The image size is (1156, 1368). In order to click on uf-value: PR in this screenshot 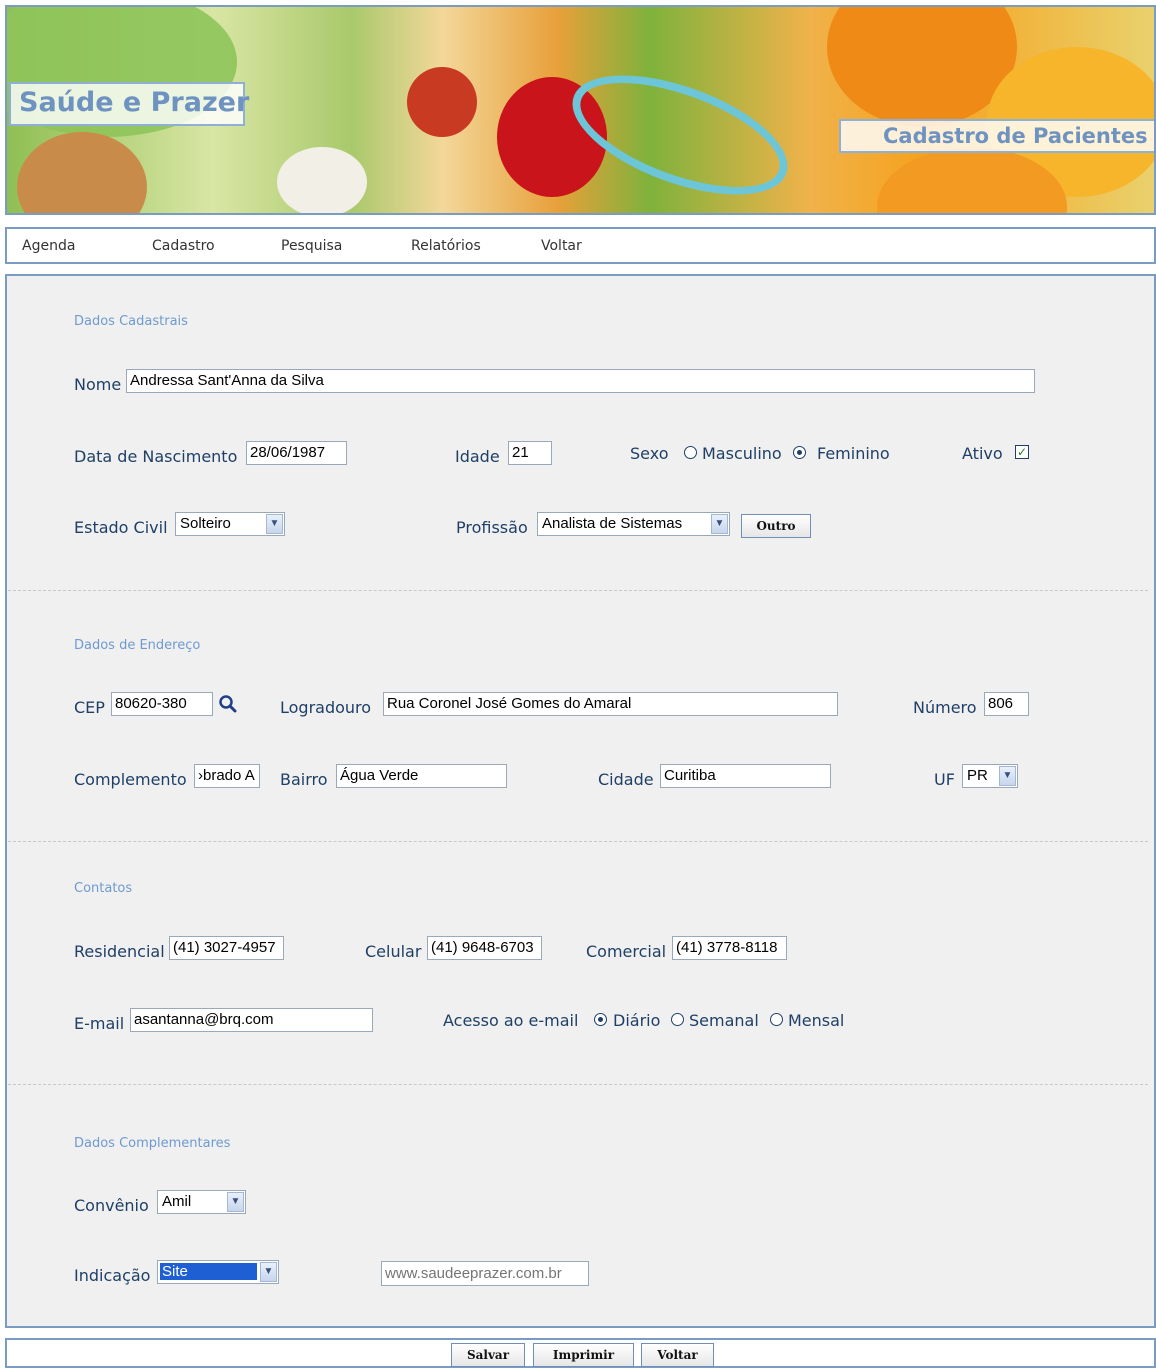, I will do `click(977, 775)`.